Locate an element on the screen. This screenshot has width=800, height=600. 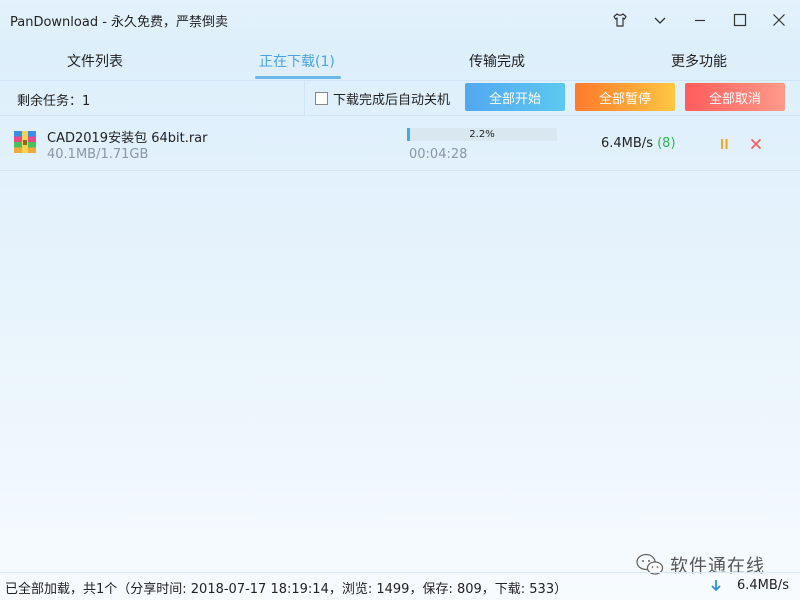
tab-downloading: 正在下载(1) is located at coordinates (297, 61).